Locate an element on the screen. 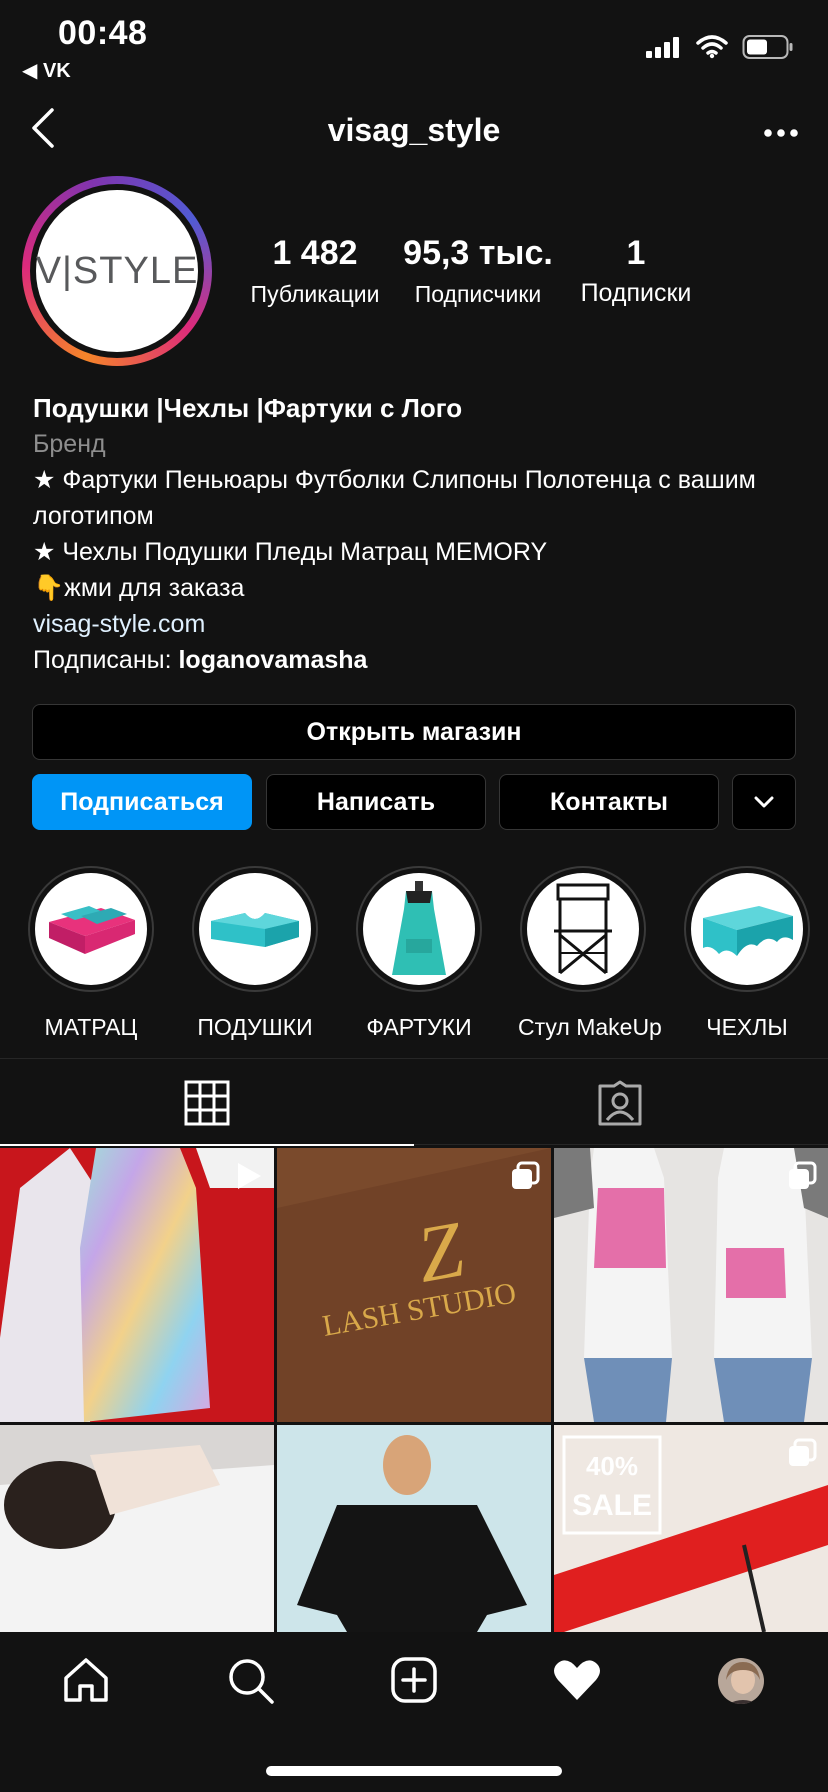 The image size is (828, 1792). director-chair-icon is located at coordinates (583, 929).